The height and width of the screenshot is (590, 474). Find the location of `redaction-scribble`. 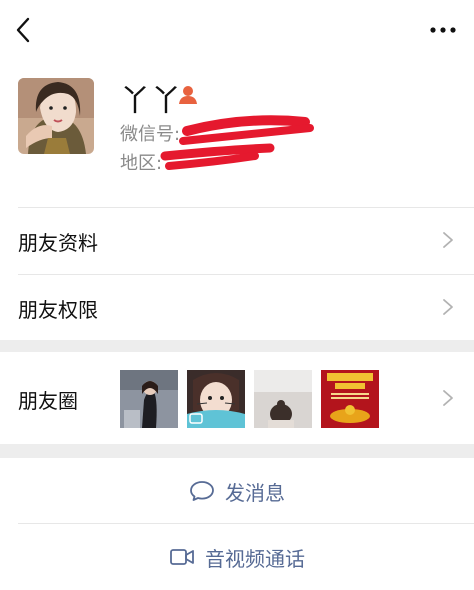

redaction-scribble is located at coordinates (237, 142).